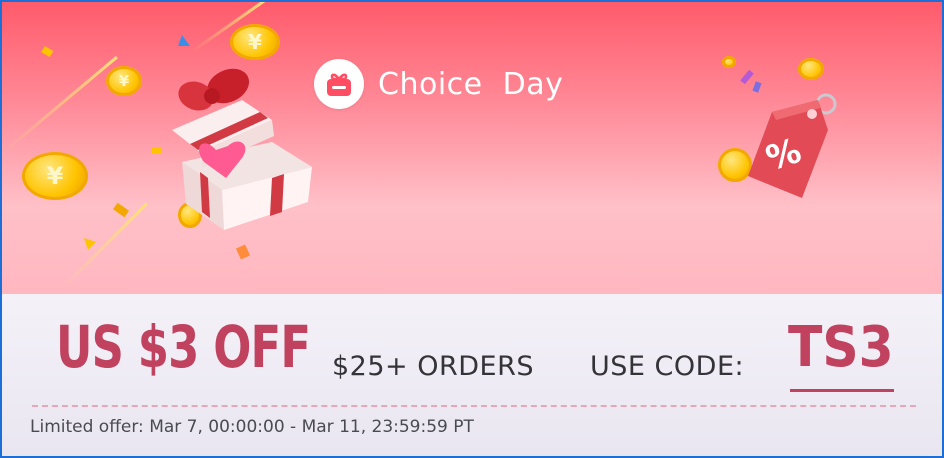 The height and width of the screenshot is (458, 944). I want to click on dashed-divider, so click(474, 406).